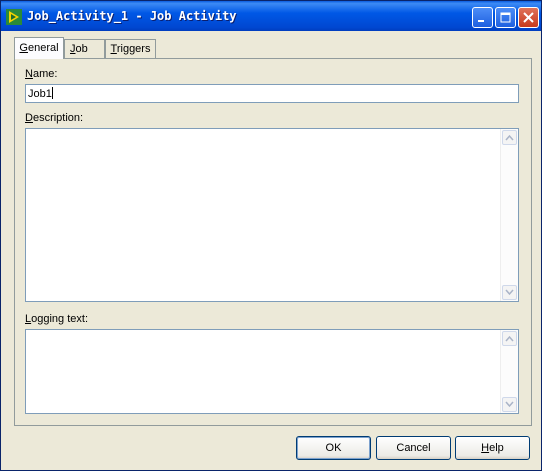 The image size is (542, 471). What do you see at coordinates (509, 371) in the screenshot?
I see `logging-text-scrollbar` at bounding box center [509, 371].